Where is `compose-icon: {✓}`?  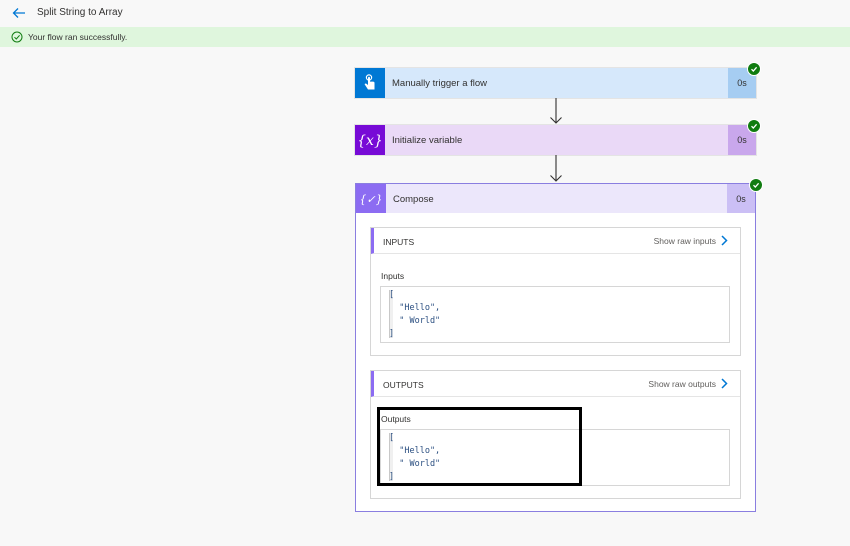 compose-icon: {✓} is located at coordinates (371, 198).